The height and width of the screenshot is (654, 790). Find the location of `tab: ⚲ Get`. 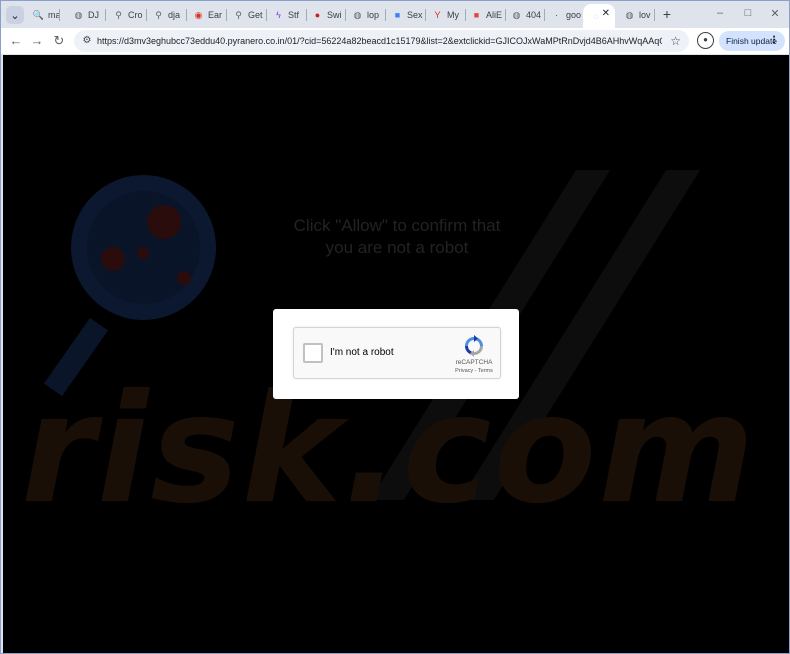

tab: ⚲ Get is located at coordinates (248, 15).